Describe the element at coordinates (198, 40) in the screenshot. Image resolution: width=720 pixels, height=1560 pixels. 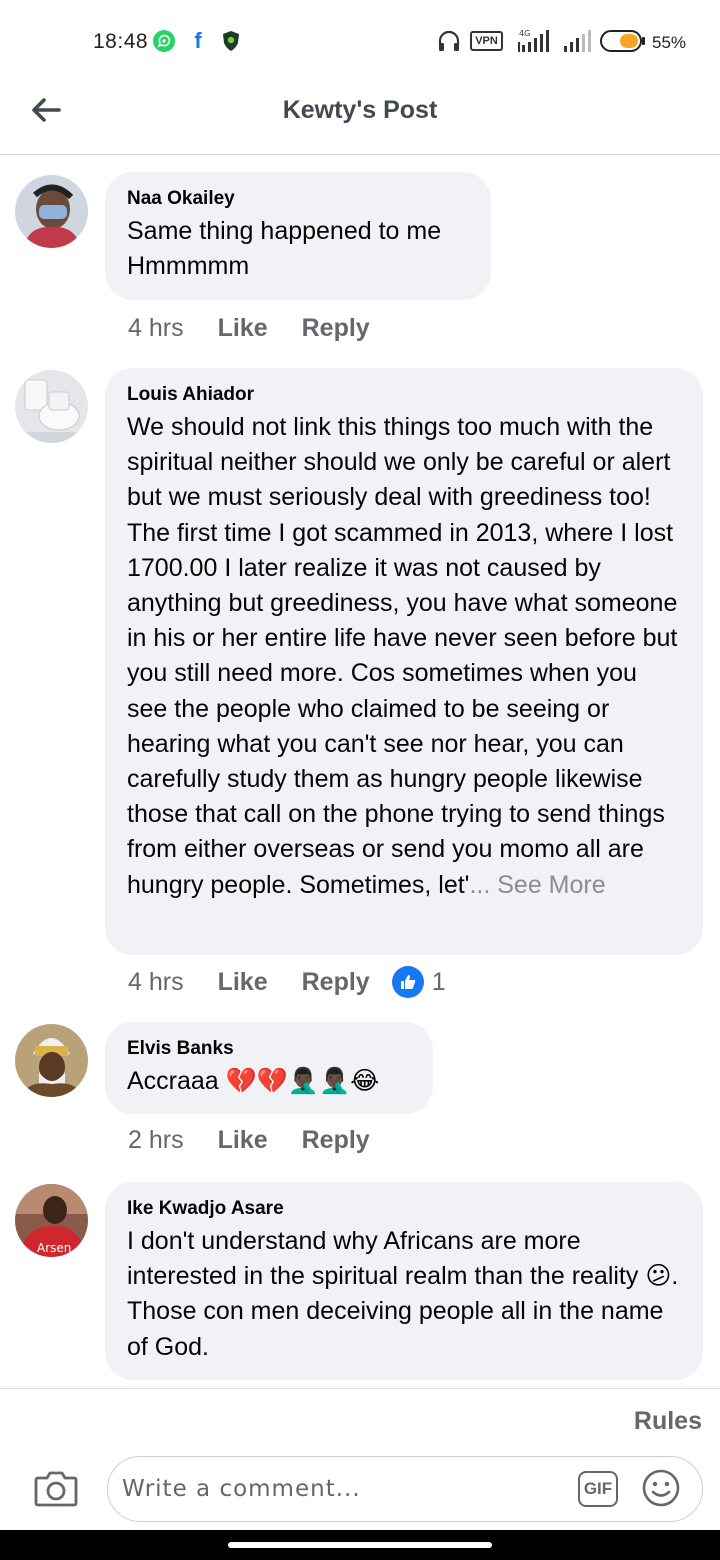
I see `facebook-icon: f` at that location.